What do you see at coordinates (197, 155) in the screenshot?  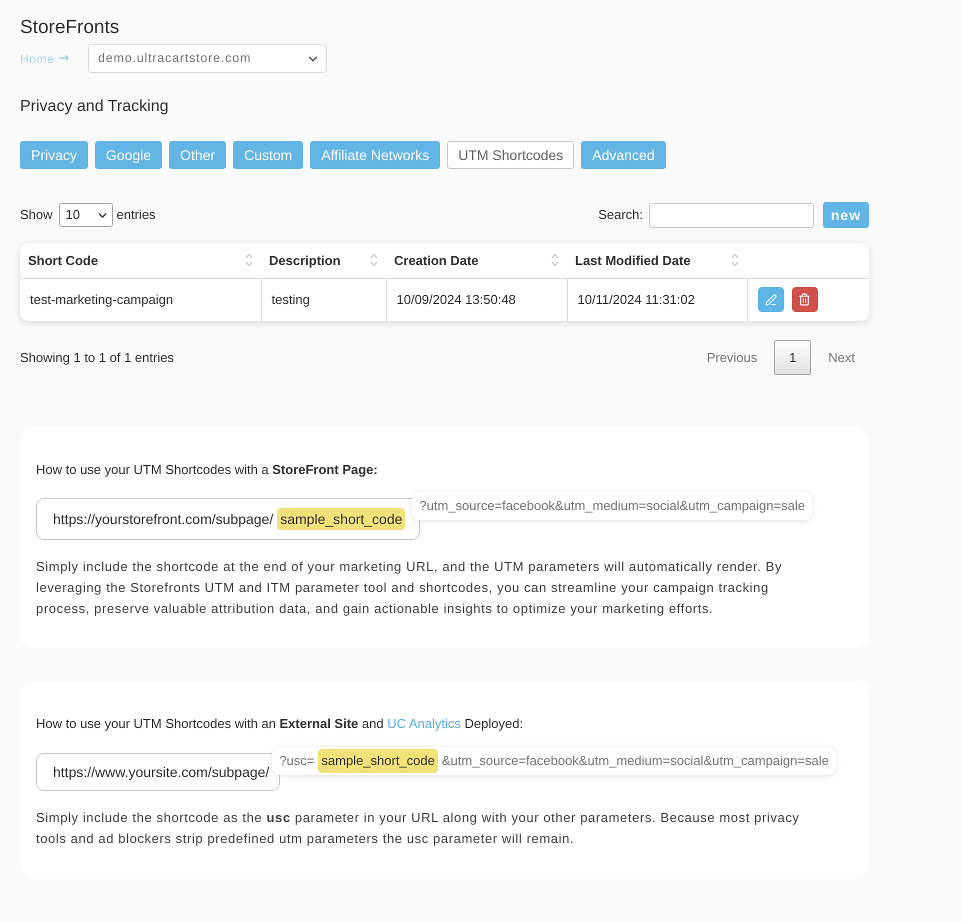 I see `tab: Other` at bounding box center [197, 155].